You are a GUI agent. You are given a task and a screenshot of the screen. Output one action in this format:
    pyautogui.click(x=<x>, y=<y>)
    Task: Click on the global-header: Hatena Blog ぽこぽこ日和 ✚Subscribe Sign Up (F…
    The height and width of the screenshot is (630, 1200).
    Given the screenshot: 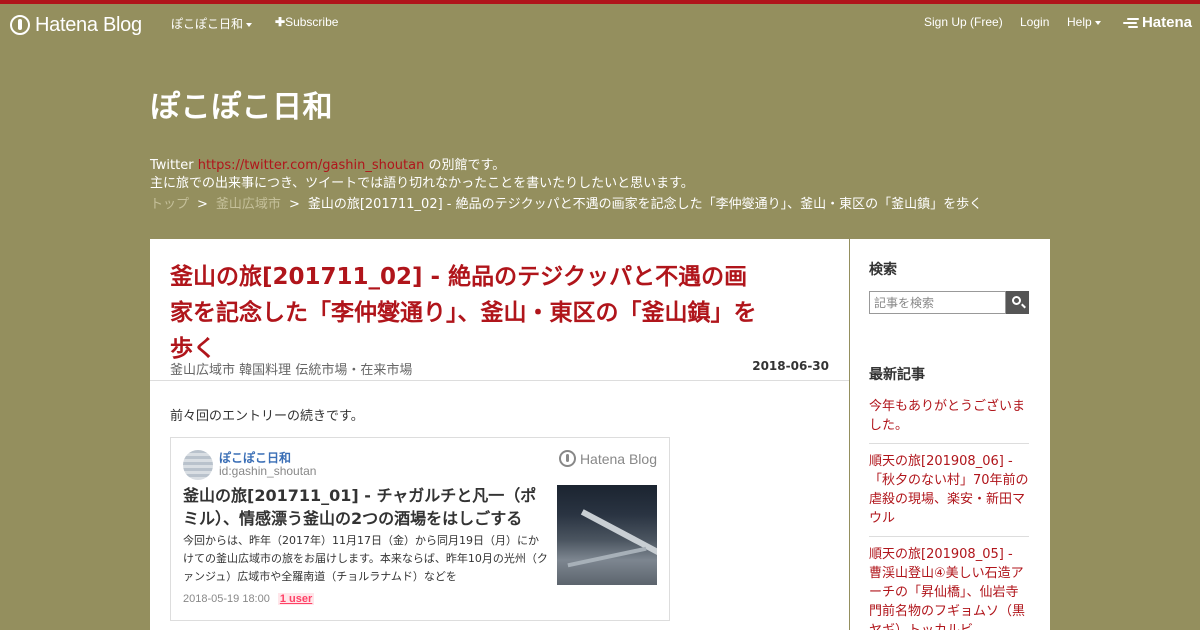 What is the action you would take?
    pyautogui.click(x=600, y=22)
    